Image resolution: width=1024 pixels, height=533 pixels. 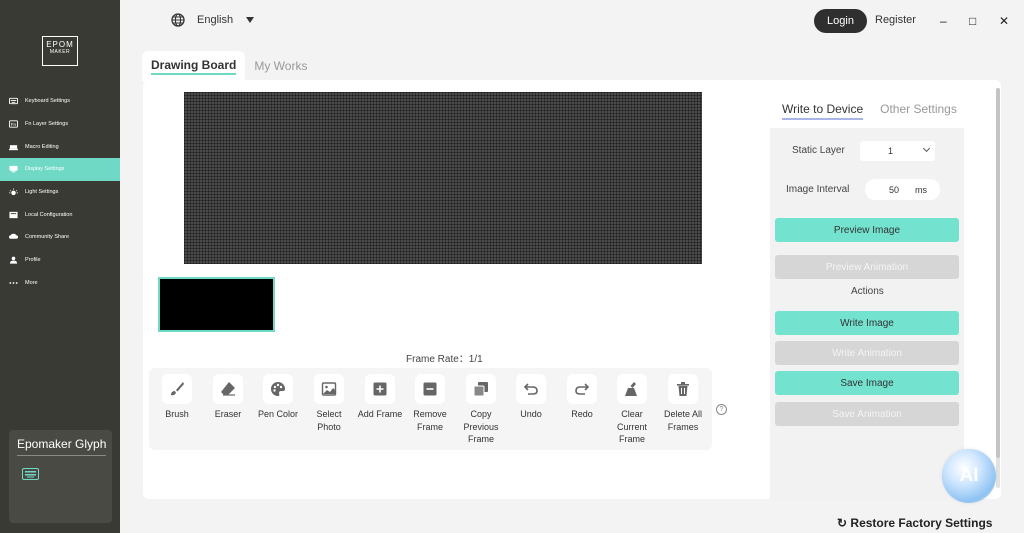 I want to click on epomaker-logo: EPOM MAKER, so click(x=60, y=51).